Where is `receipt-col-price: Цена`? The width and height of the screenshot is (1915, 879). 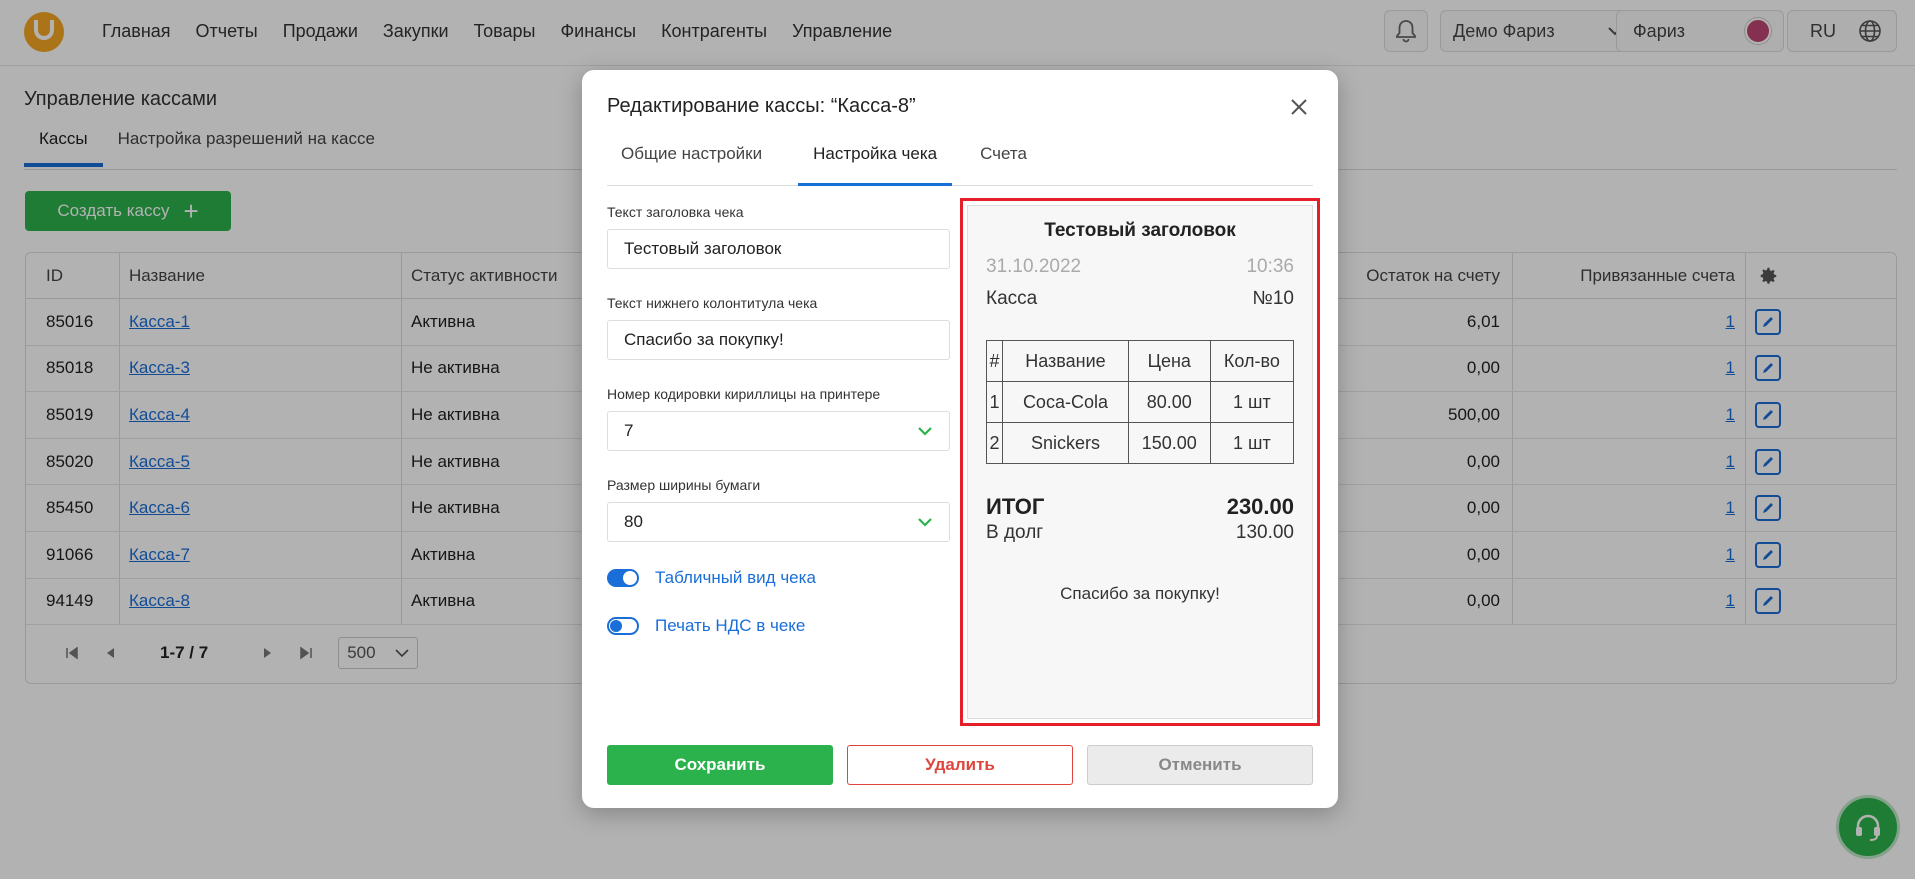
receipt-col-price: Цена is located at coordinates (1169, 361).